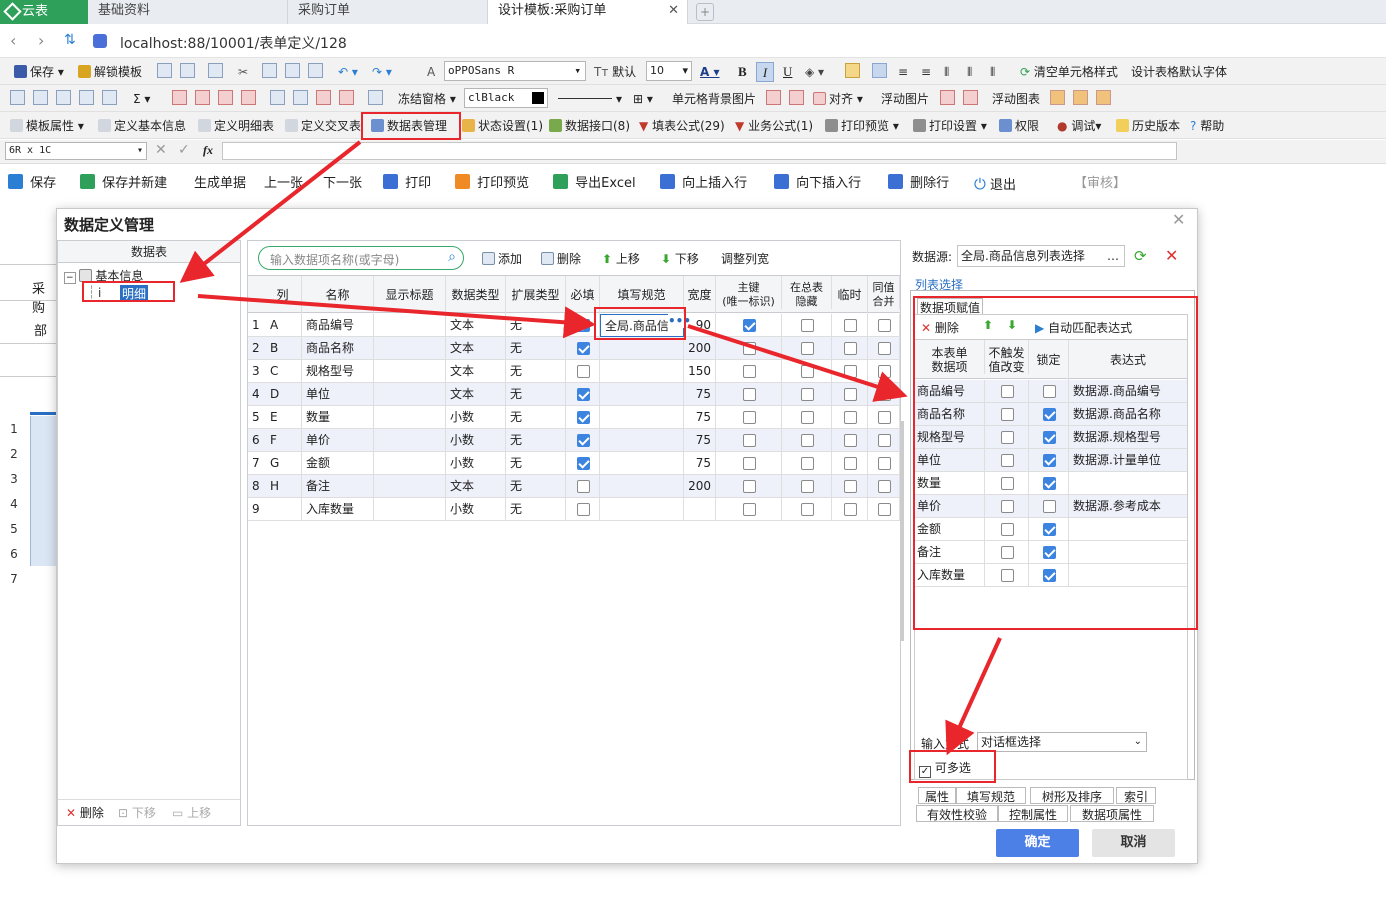  What do you see at coordinates (123, 184) in the screenshot?
I see `save-new-button: 保存并新建` at bounding box center [123, 184].